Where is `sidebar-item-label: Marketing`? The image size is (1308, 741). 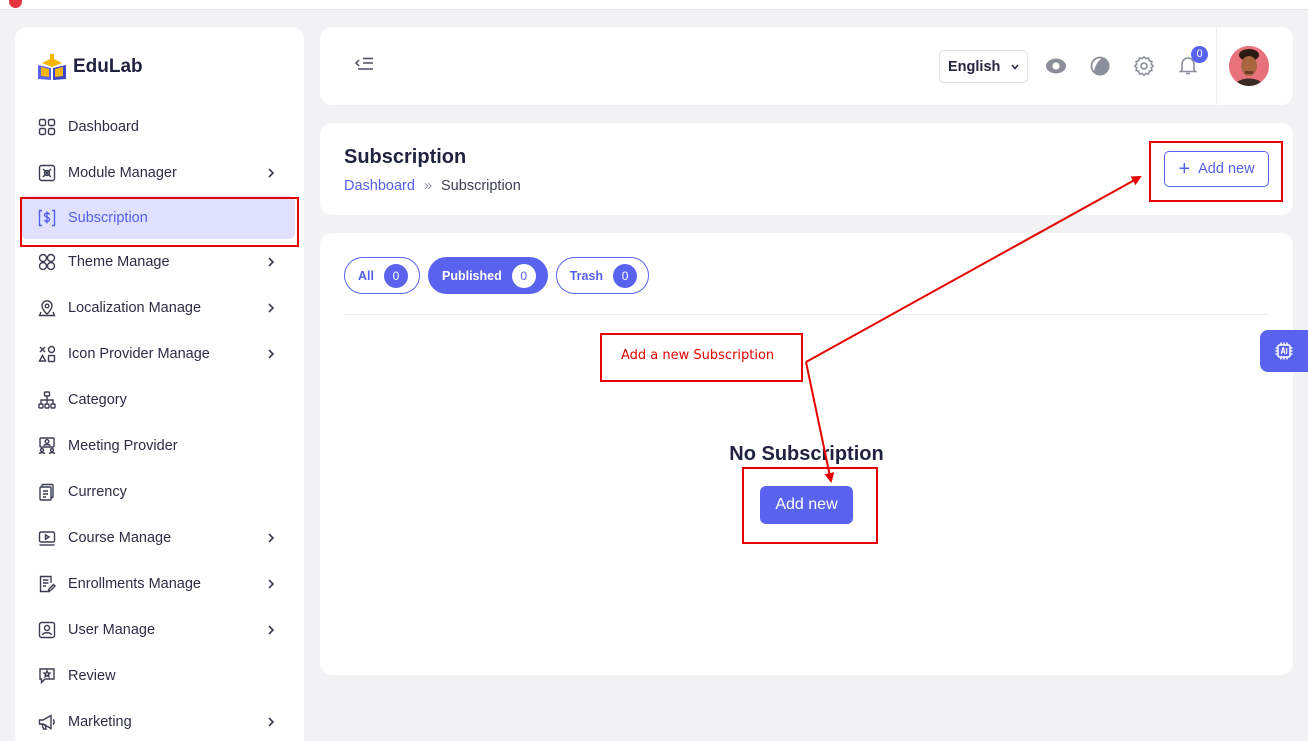
sidebar-item-label: Marketing is located at coordinates (100, 722).